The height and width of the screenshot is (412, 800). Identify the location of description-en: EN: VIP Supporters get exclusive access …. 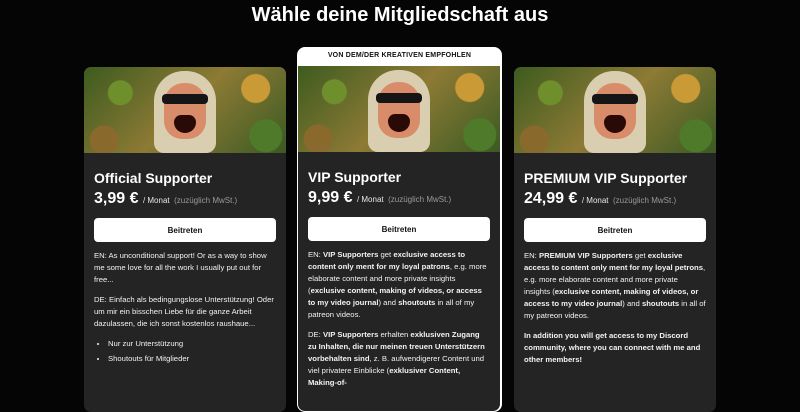
(397, 284).